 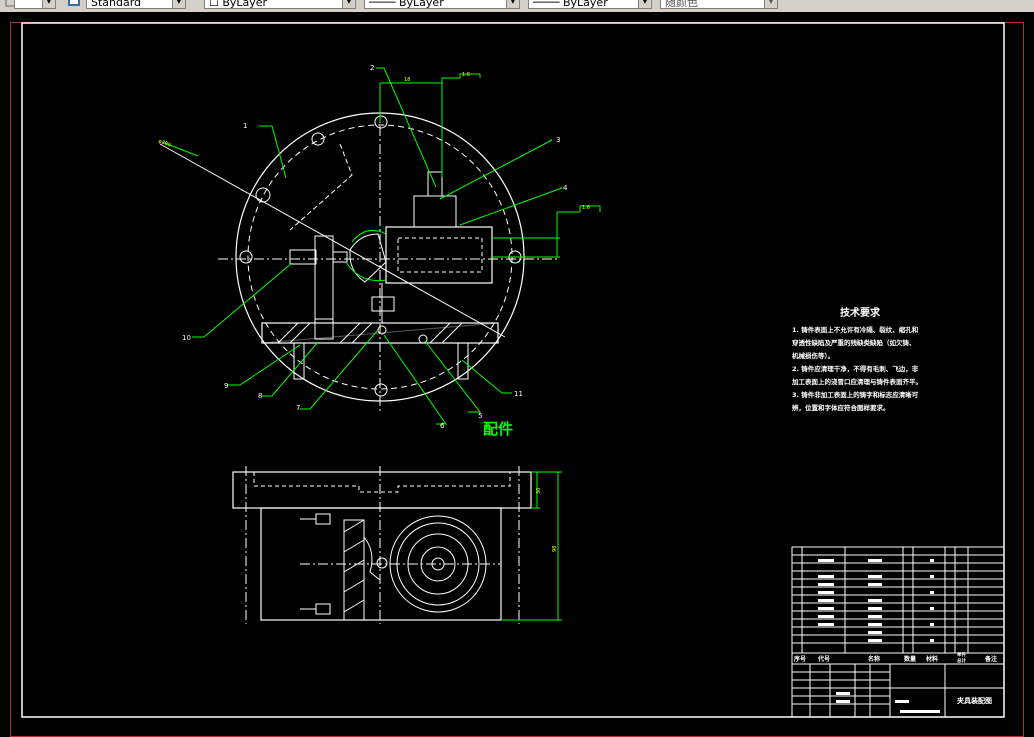 What do you see at coordinates (498, 429) in the screenshot?
I see `view-label: 配件` at bounding box center [498, 429].